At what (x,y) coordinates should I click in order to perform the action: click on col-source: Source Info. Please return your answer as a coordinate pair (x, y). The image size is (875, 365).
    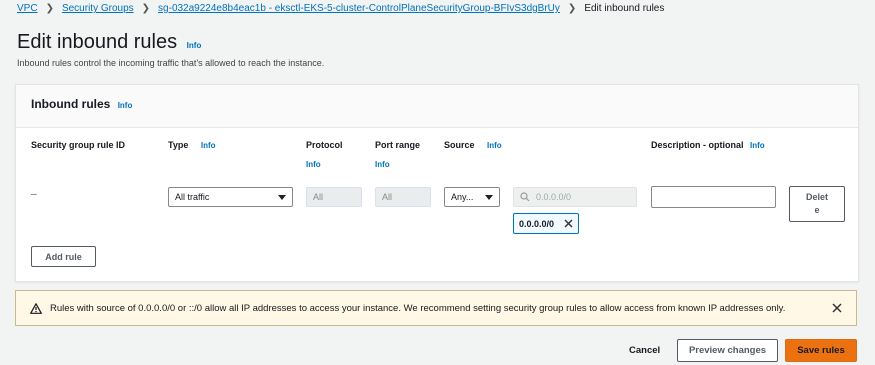
    Looking at the image, I should click on (473, 145).